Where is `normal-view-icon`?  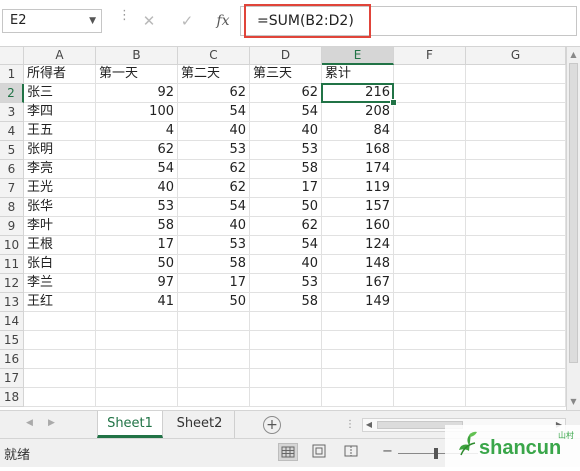 normal-view-icon is located at coordinates (288, 452).